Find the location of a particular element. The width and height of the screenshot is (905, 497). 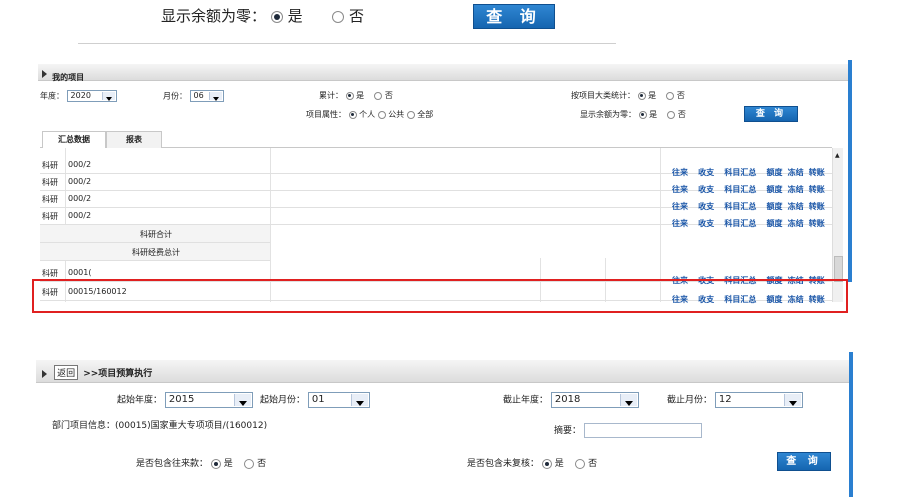

start-month-label: 起始月份： is located at coordinates (283, 400).